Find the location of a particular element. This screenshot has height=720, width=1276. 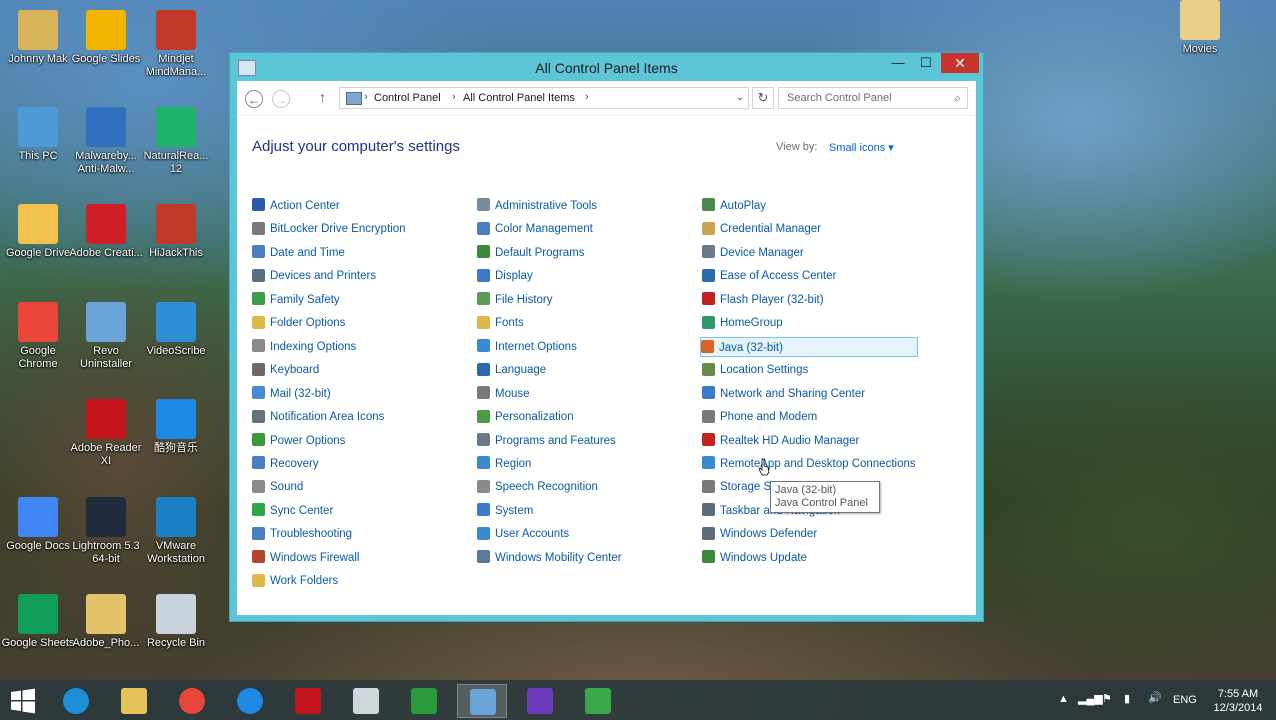

chevron-down-icon: ⌄ is located at coordinates (740, 97).